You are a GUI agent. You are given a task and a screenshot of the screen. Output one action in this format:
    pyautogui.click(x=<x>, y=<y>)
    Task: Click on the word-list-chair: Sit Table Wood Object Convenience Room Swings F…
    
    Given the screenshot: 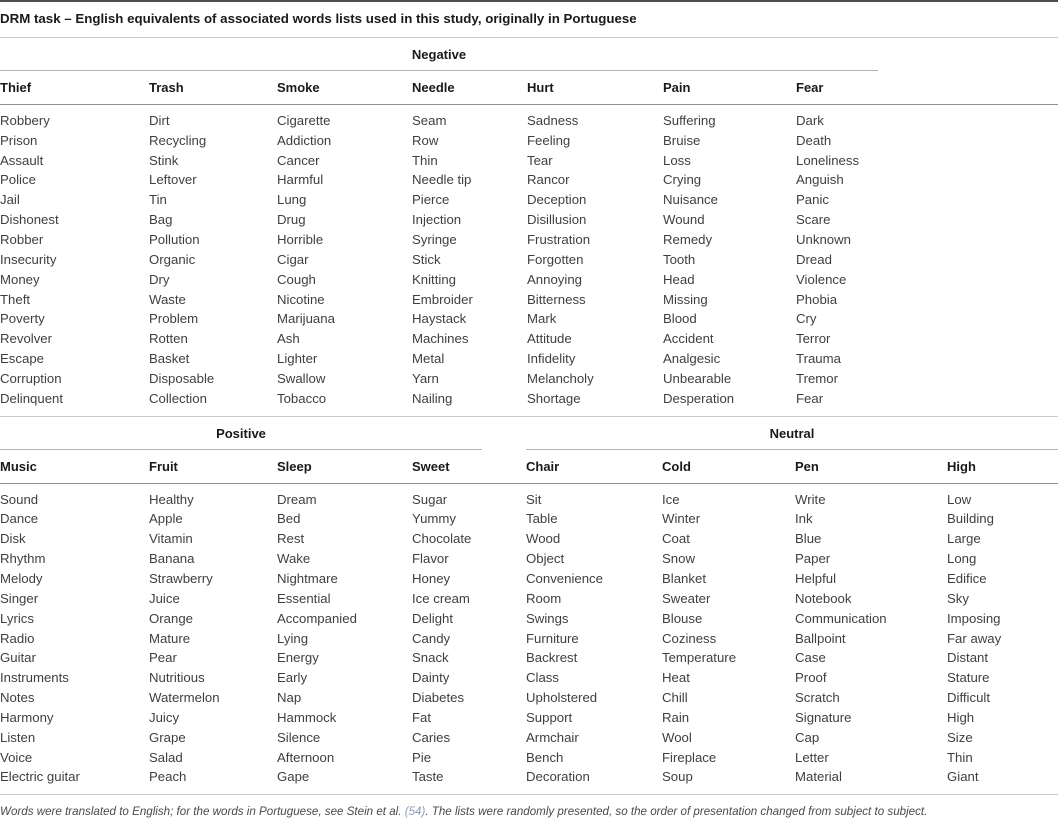 What is the action you would take?
    pyautogui.click(x=594, y=639)
    